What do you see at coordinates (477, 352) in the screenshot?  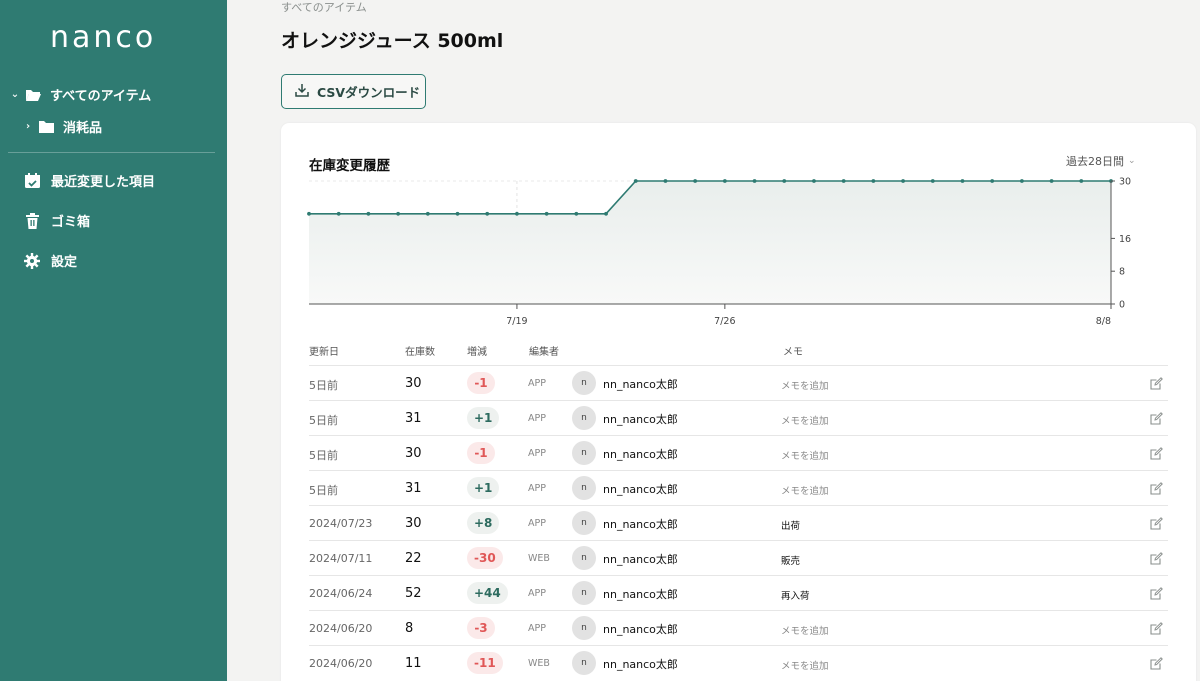 I see `col-delta: 増減` at bounding box center [477, 352].